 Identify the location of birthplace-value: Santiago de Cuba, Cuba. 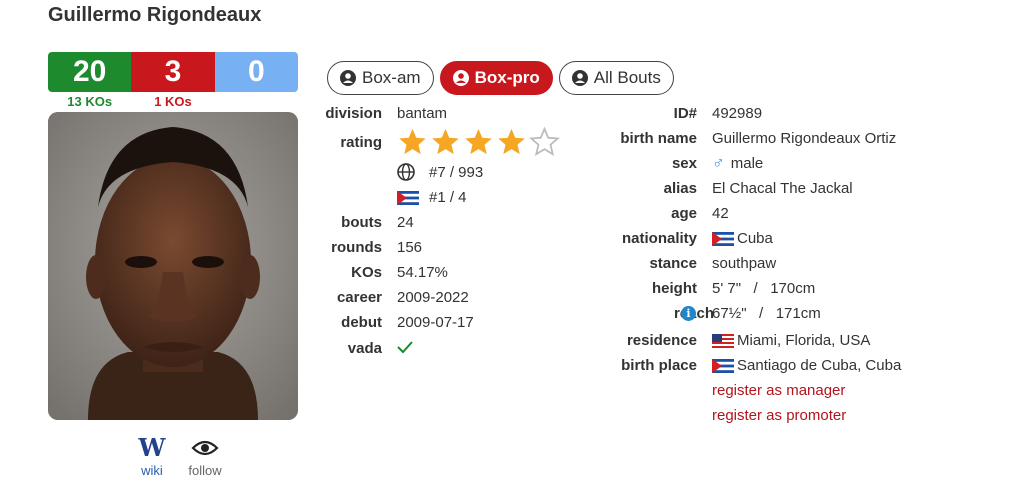
(806, 365).